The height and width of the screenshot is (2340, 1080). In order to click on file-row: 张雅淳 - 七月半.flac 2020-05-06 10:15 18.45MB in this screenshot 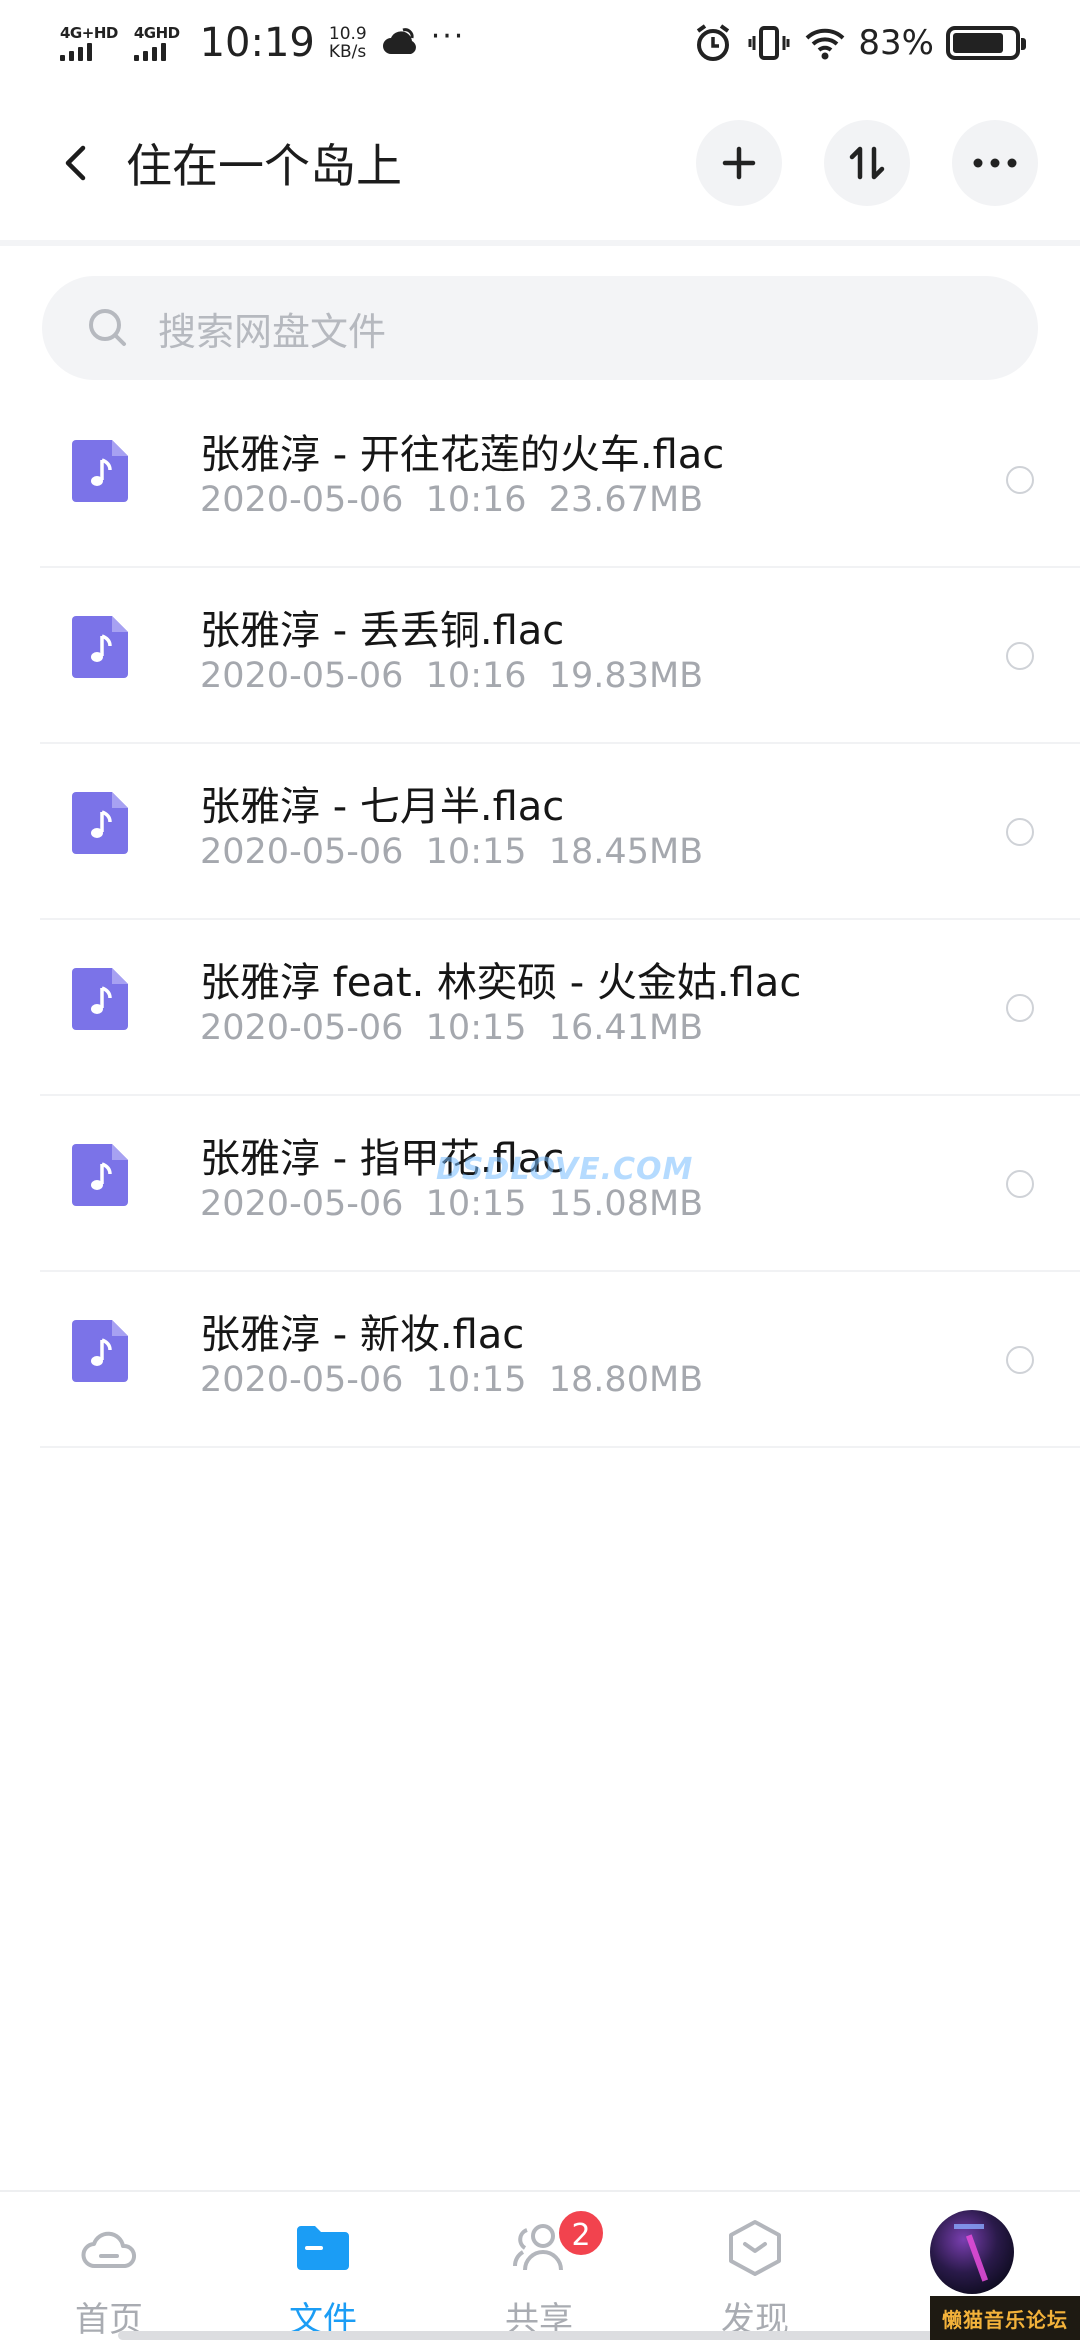, I will do `click(560, 832)`.